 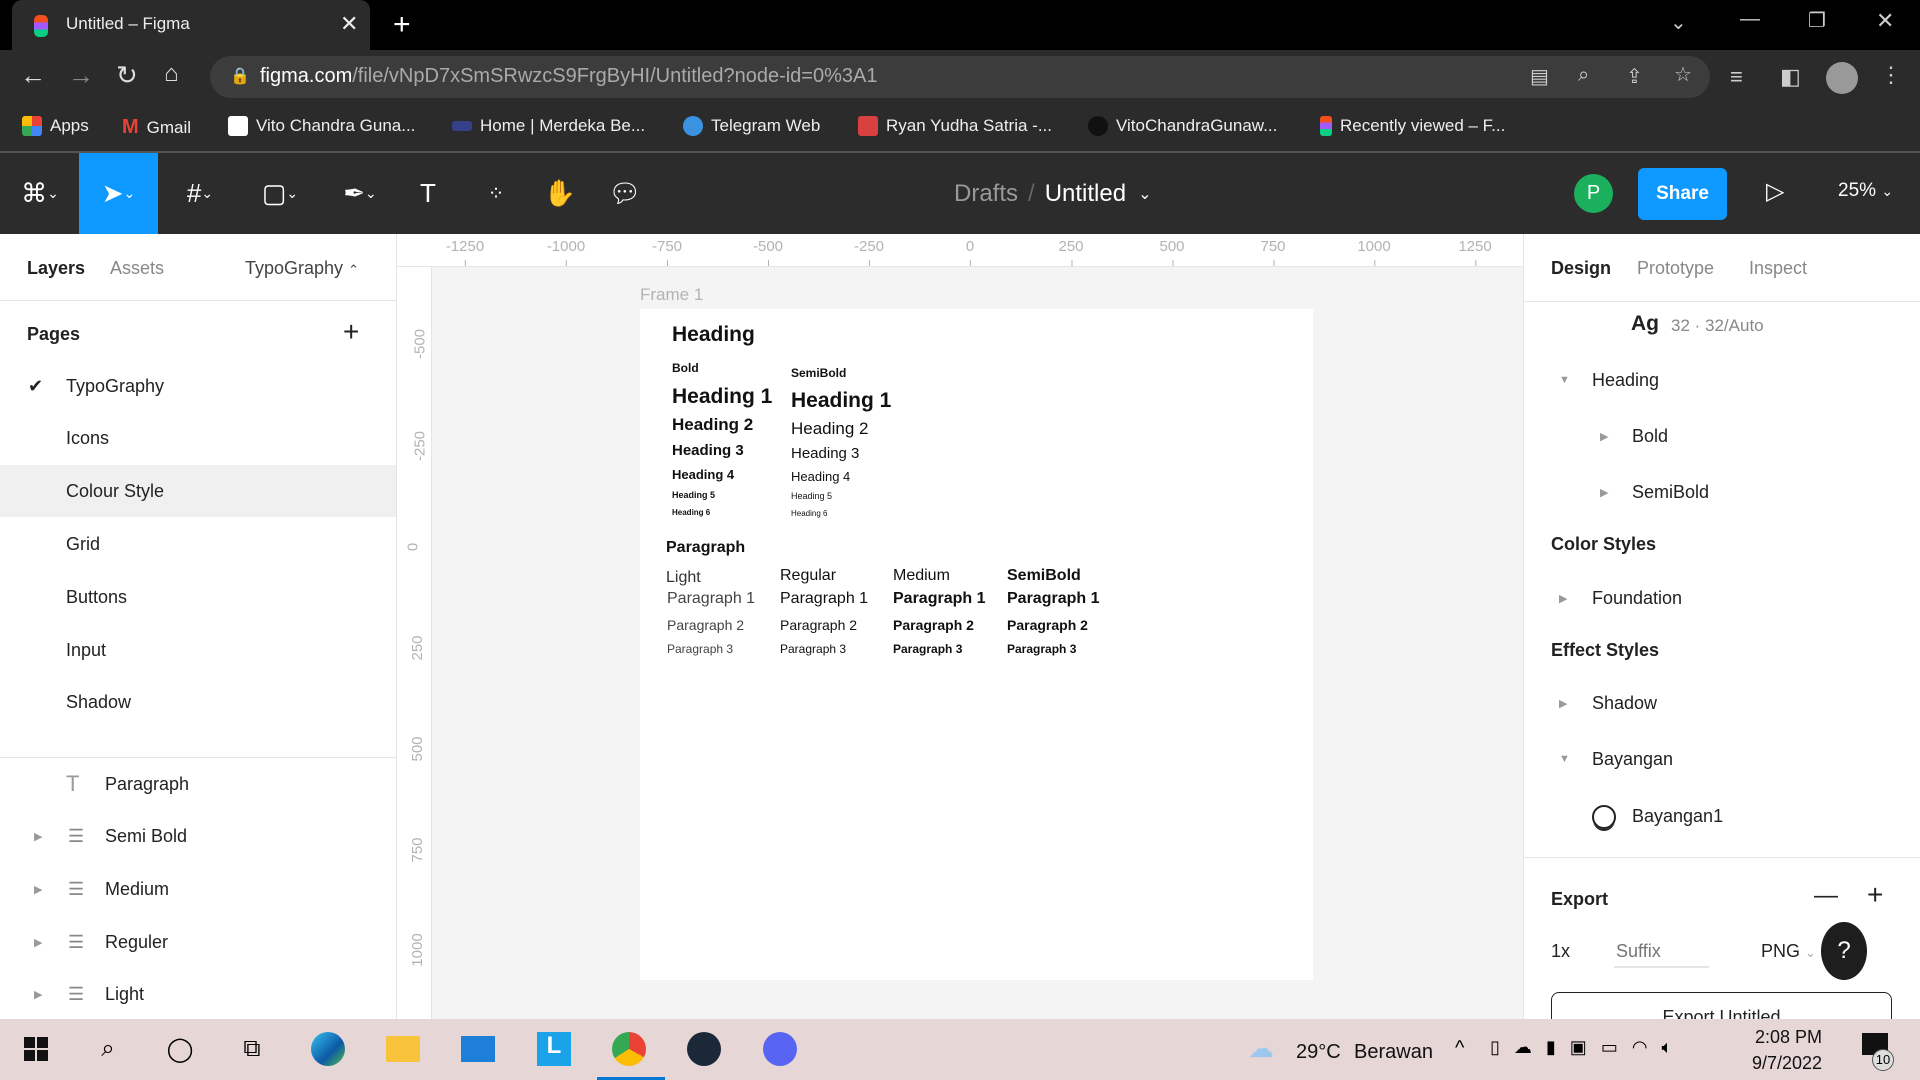 What do you see at coordinates (198, 544) in the screenshot?
I see `page-item-grid: Grid` at bounding box center [198, 544].